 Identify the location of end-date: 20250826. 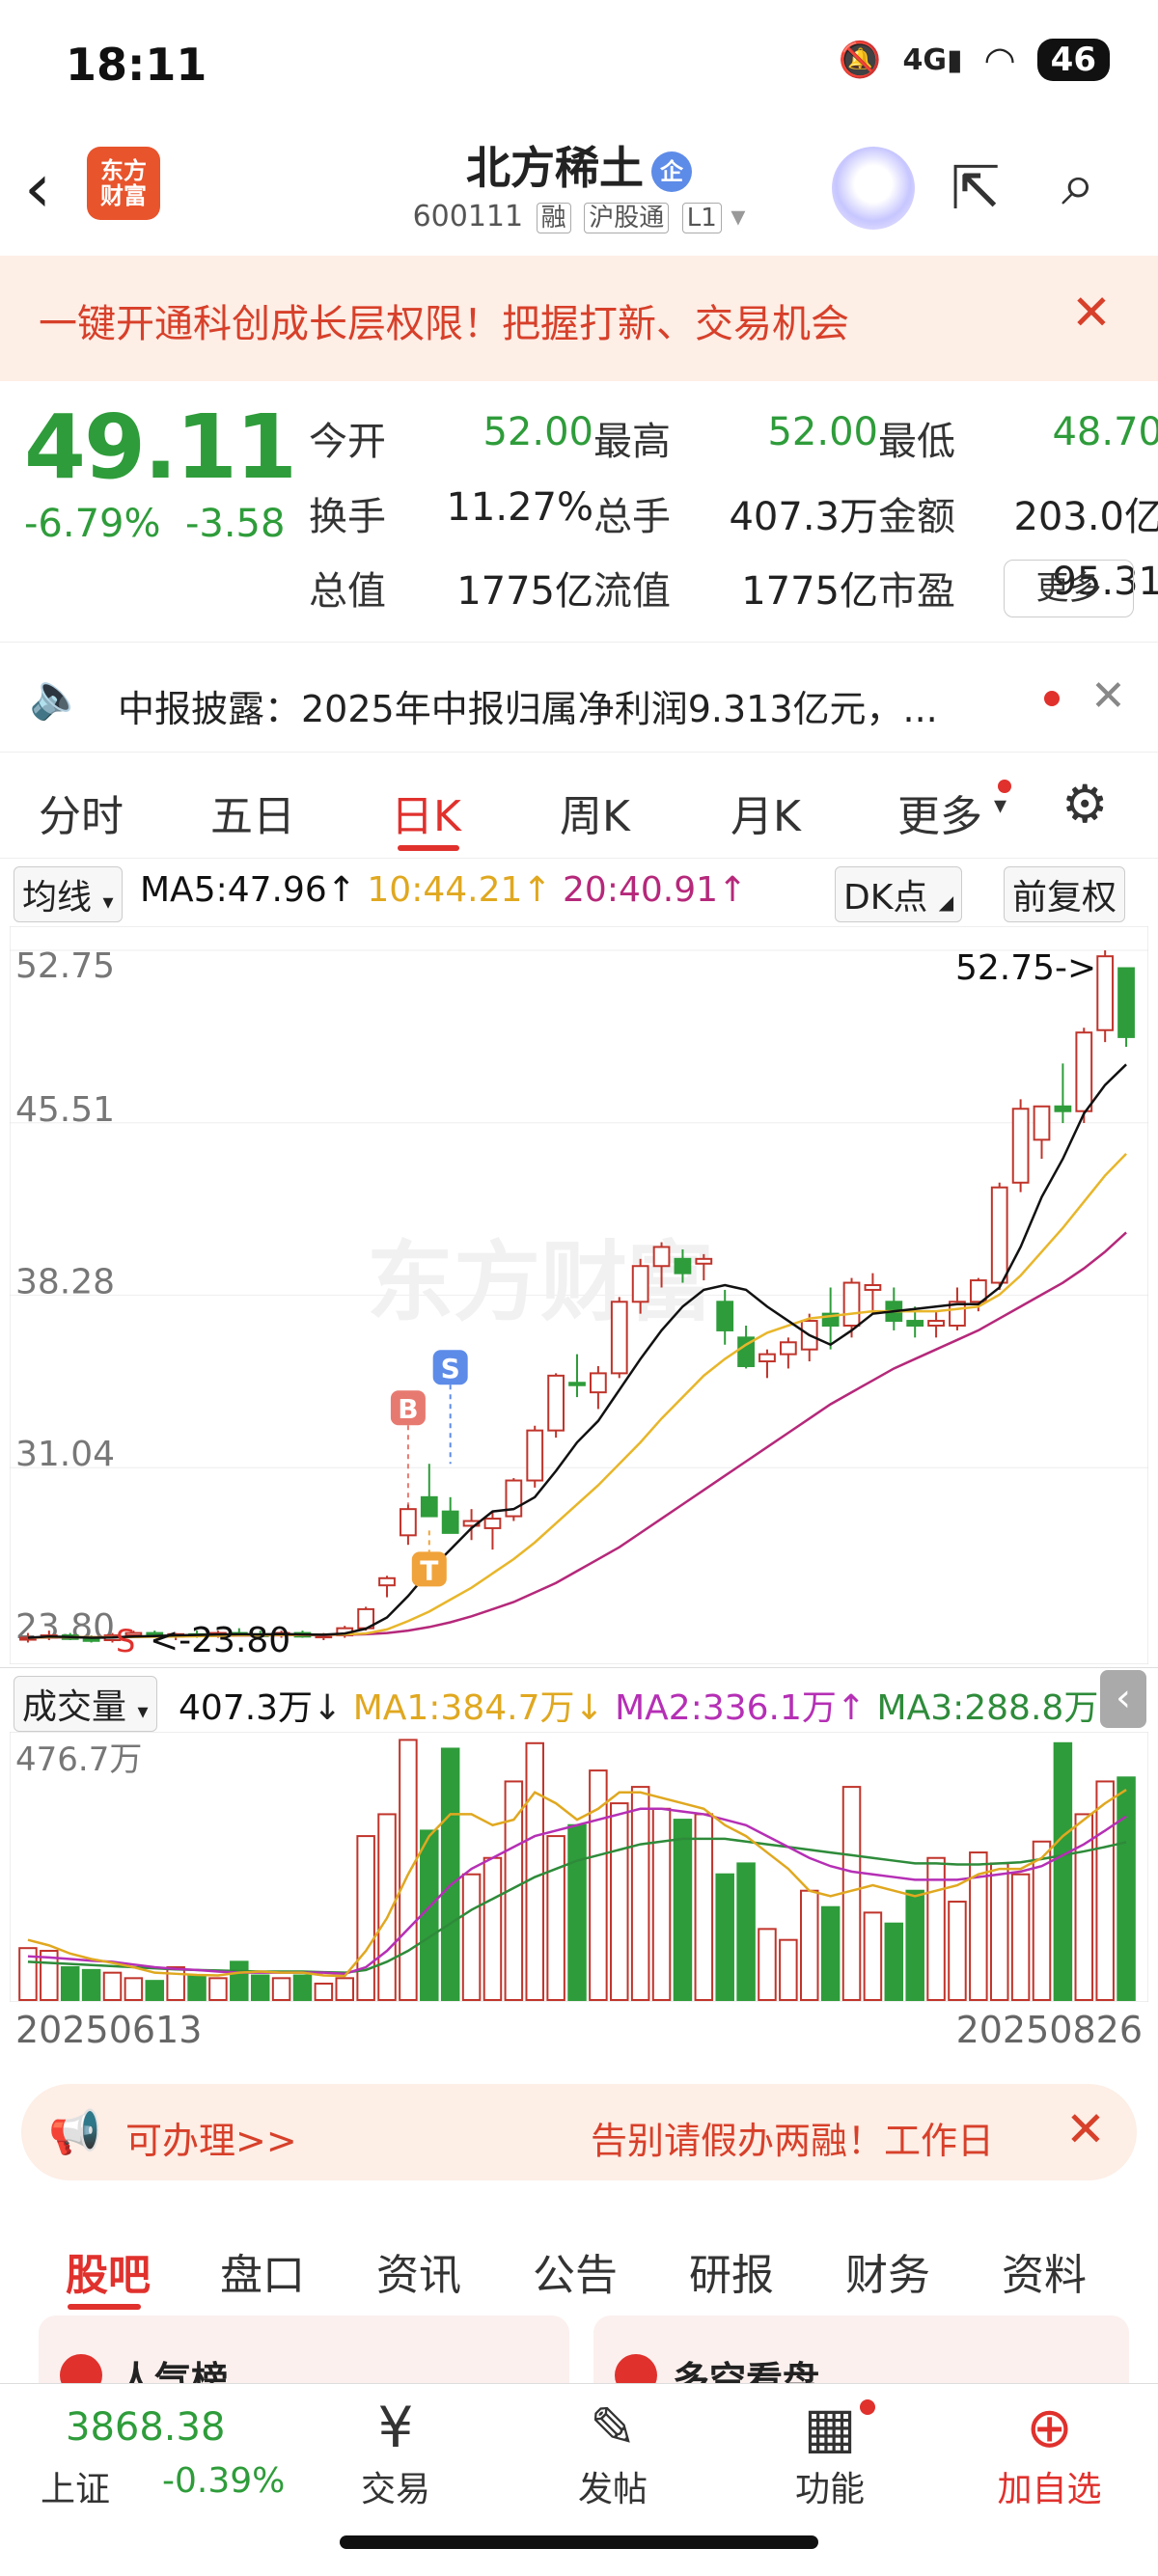
(1049, 2030).